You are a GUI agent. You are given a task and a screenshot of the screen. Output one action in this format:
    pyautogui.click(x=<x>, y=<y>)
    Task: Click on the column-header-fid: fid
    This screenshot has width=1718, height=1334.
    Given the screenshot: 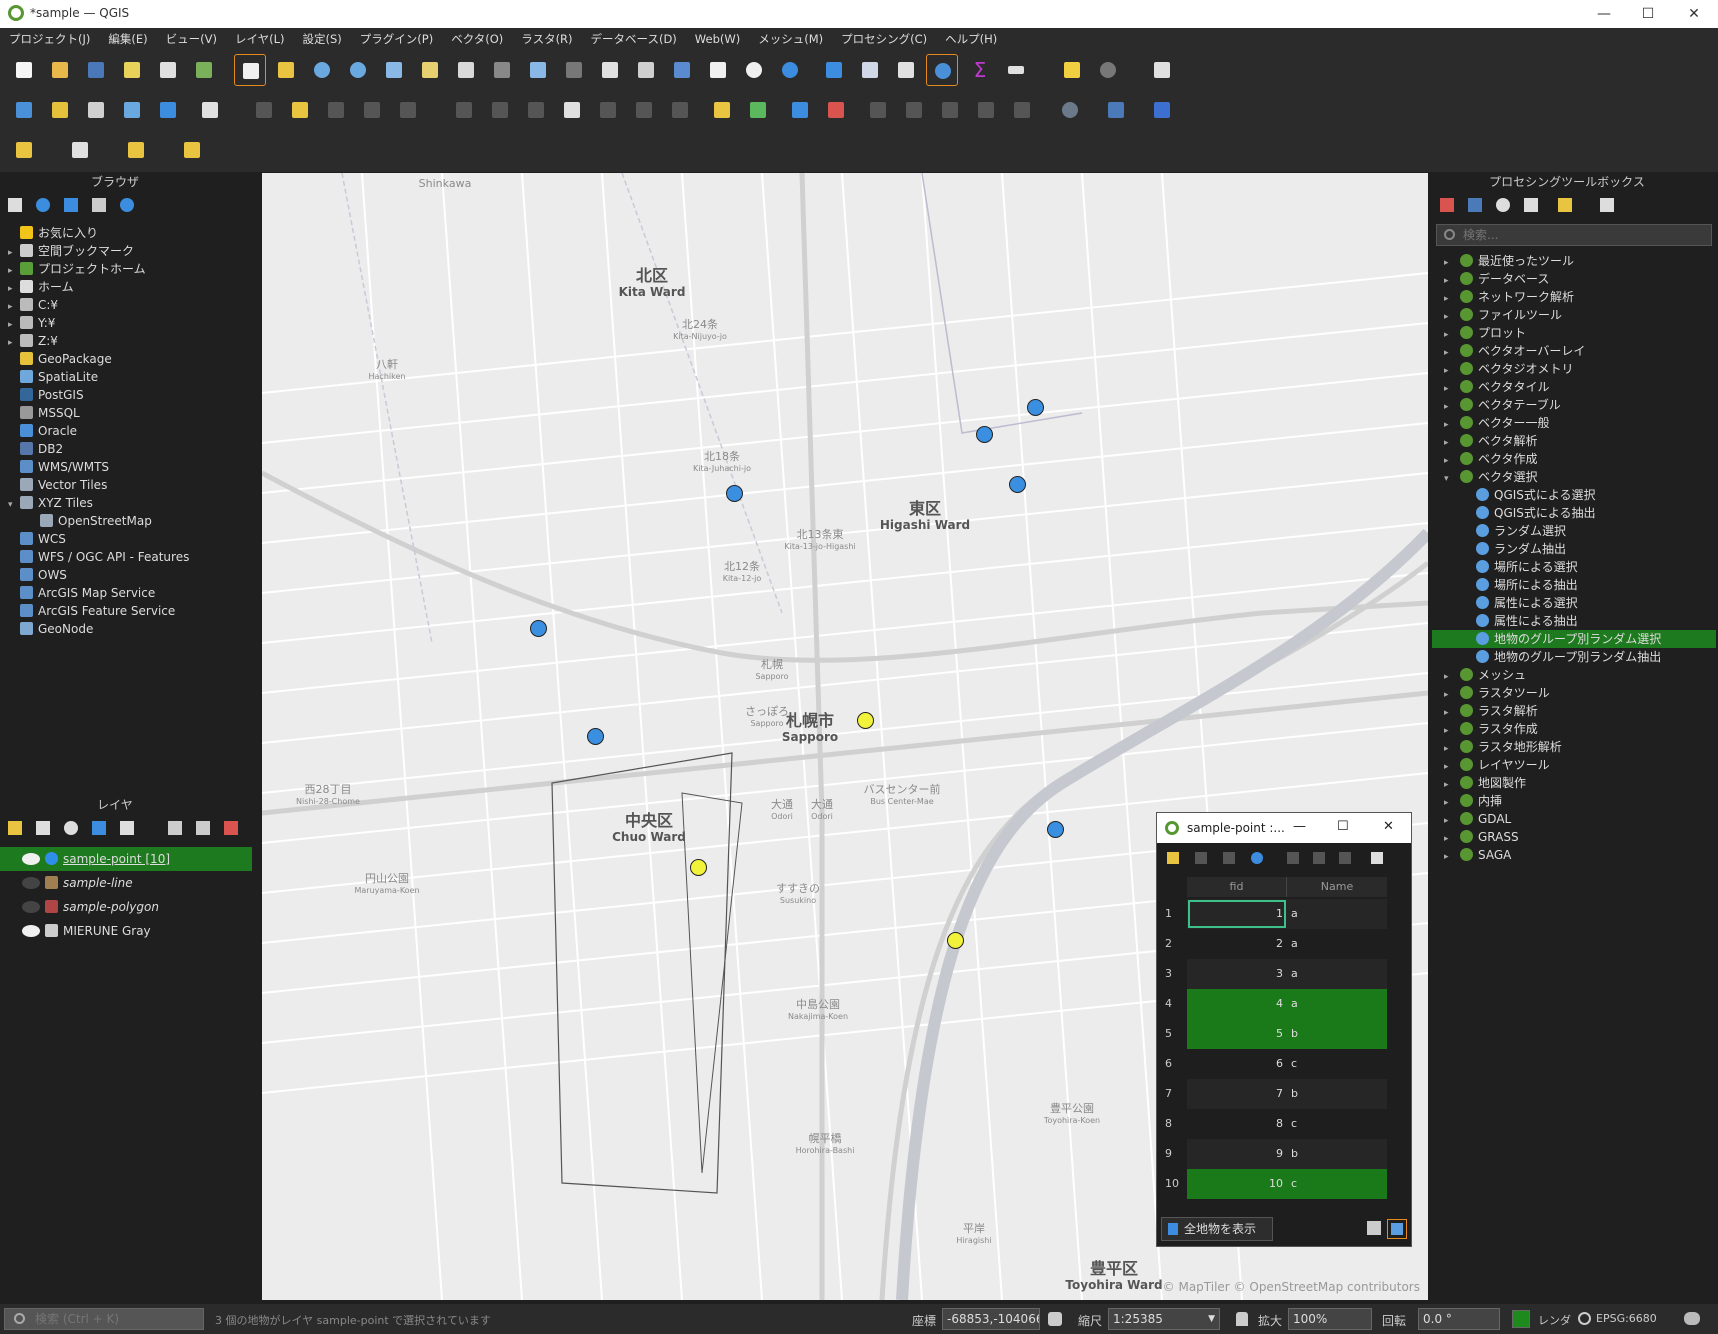 What is the action you would take?
    pyautogui.click(x=1237, y=887)
    